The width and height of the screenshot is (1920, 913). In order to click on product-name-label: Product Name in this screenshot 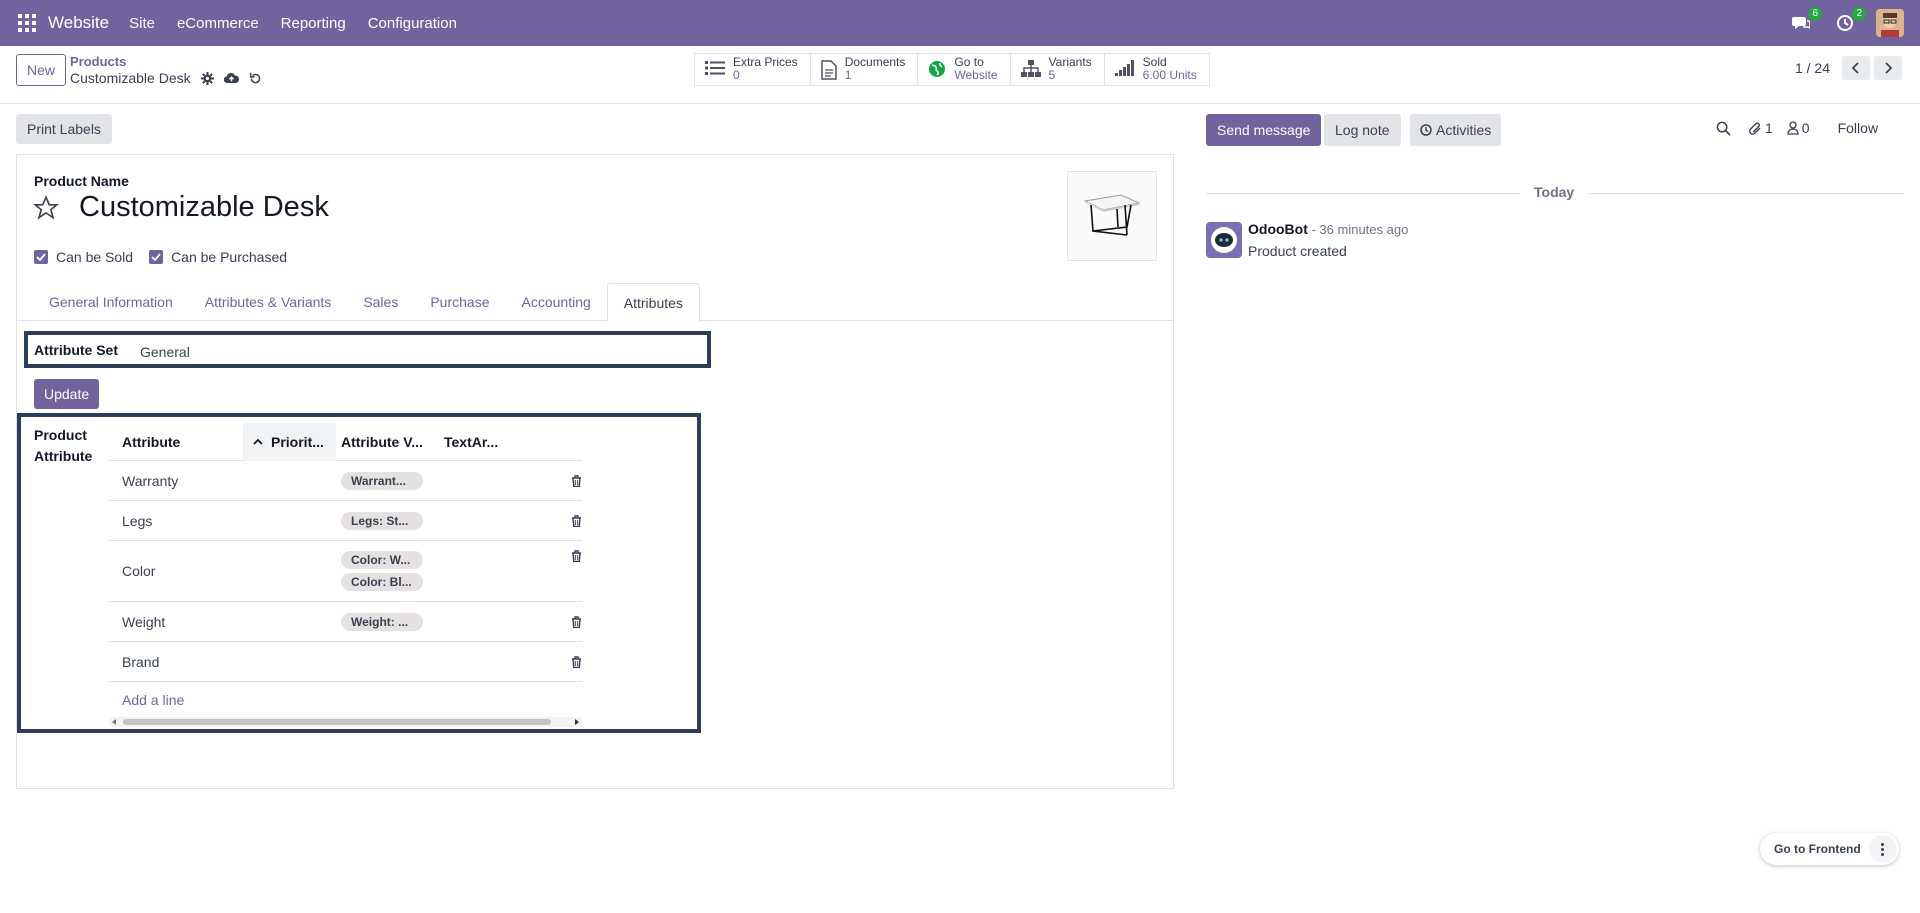, I will do `click(81, 181)`.